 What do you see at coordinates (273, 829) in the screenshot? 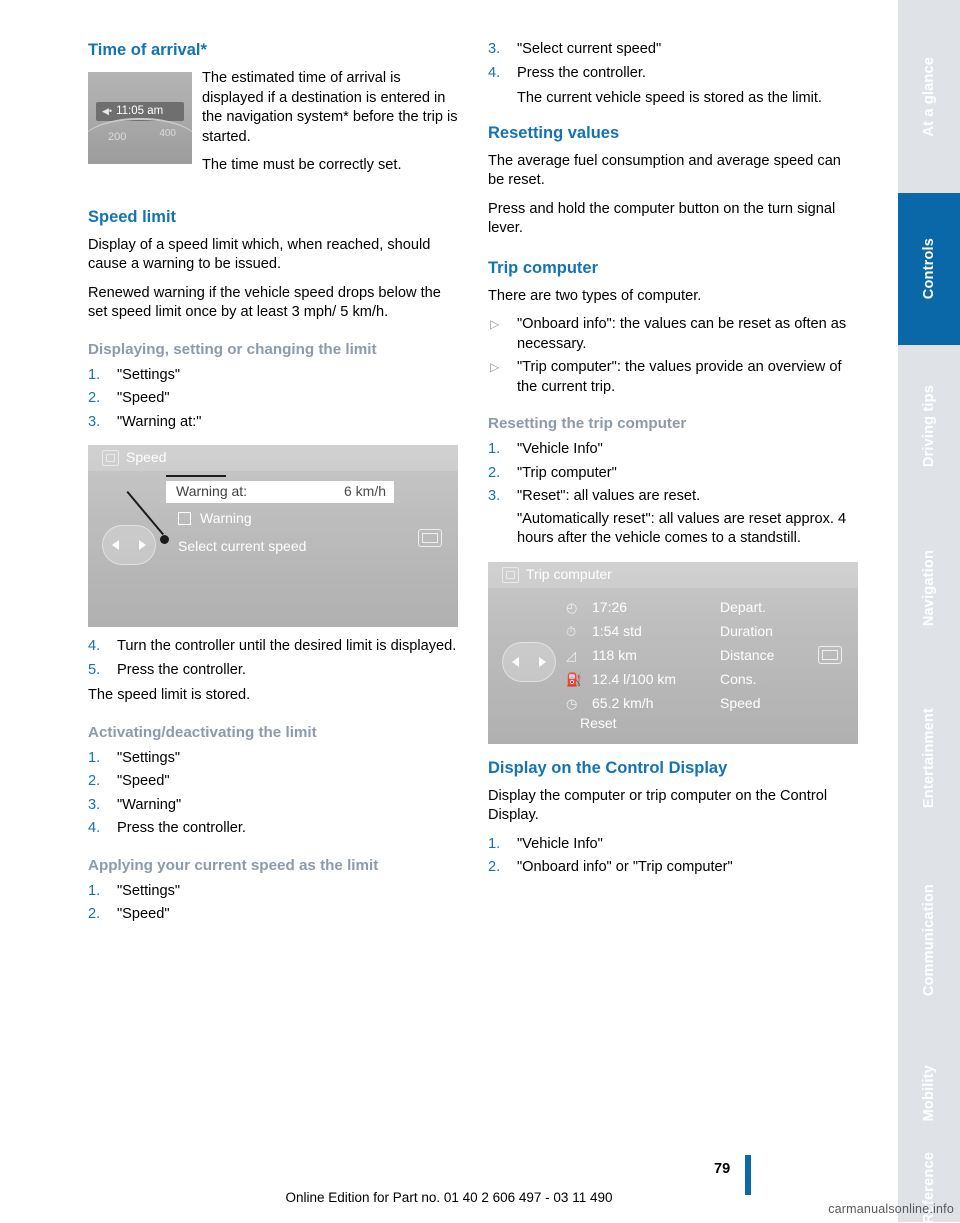
I see `list-item: 4. Press the controller.` at bounding box center [273, 829].